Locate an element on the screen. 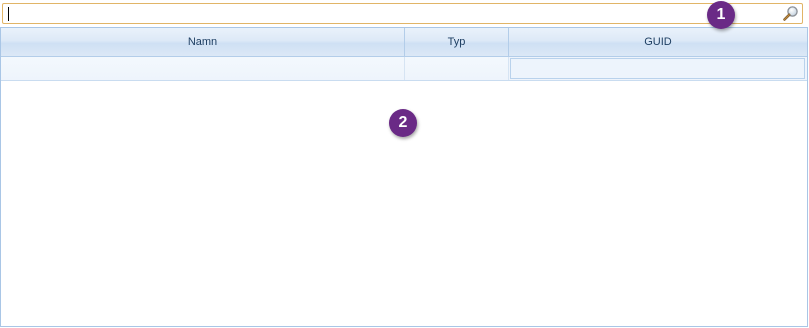 The image size is (809, 328). filter-cell-guid is located at coordinates (658, 68).